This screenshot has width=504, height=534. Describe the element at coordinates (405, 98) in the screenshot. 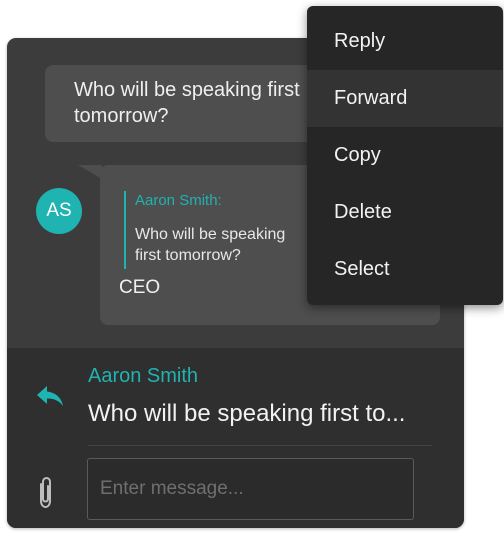

I see `menu-item-forward: Forward` at that location.